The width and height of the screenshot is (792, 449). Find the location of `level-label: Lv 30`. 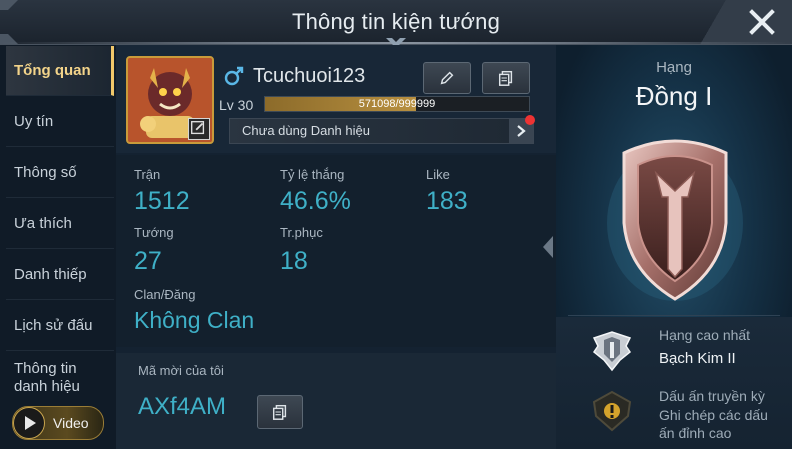

level-label: Lv 30 is located at coordinates (236, 105).